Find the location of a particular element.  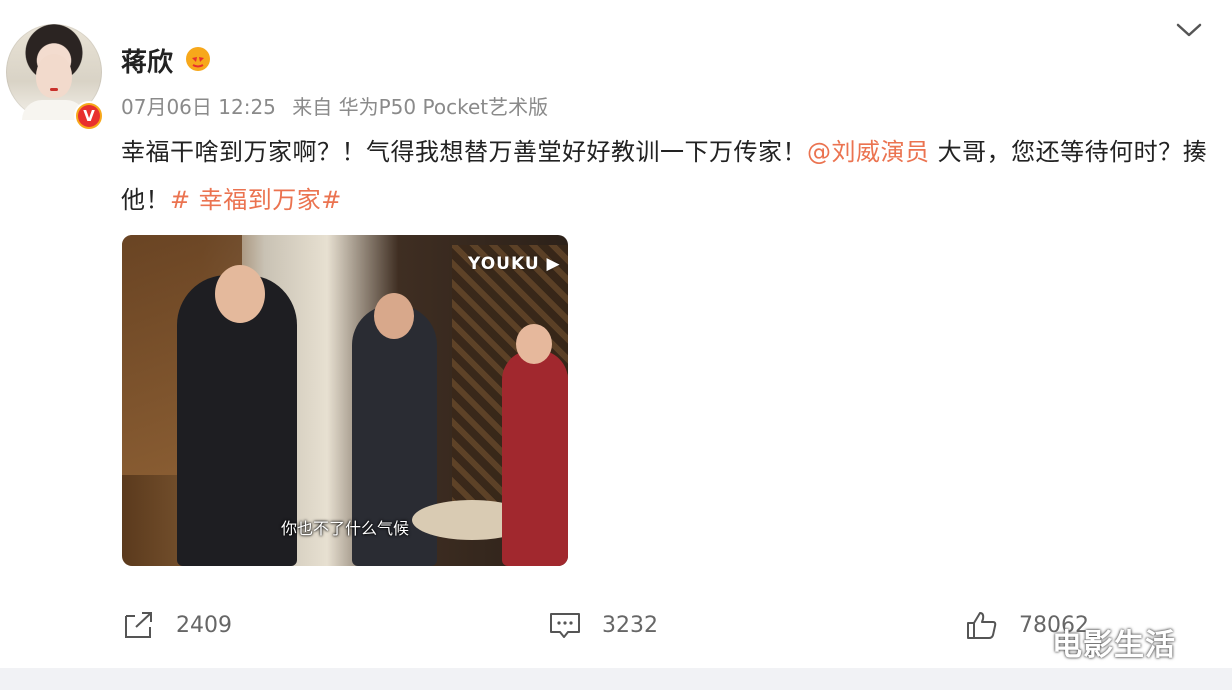

comment-count: 3232 is located at coordinates (630, 625).